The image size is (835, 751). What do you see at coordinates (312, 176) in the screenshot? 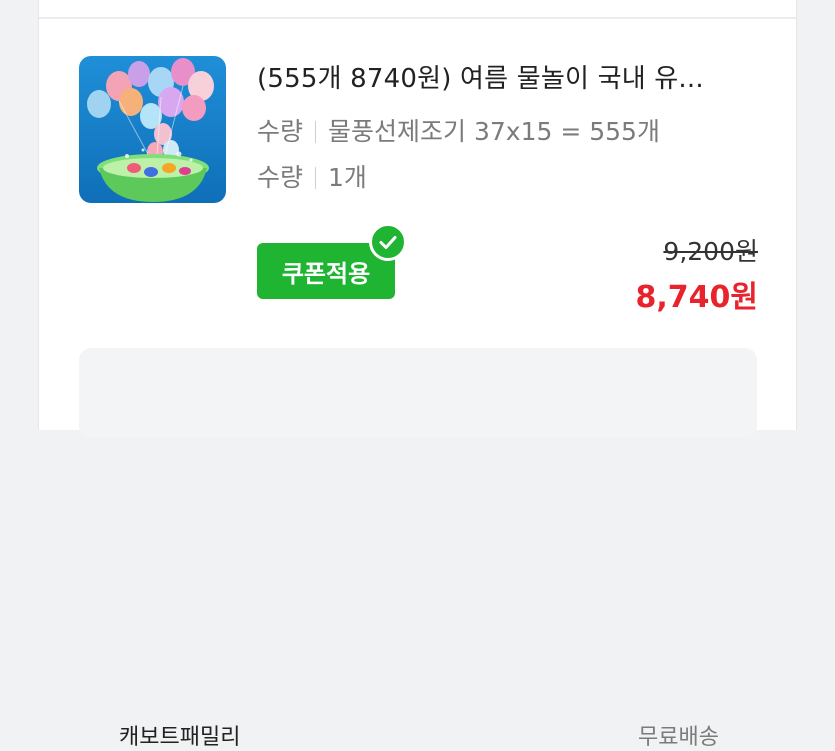
I see `option-row: 수량 1개` at bounding box center [312, 176].